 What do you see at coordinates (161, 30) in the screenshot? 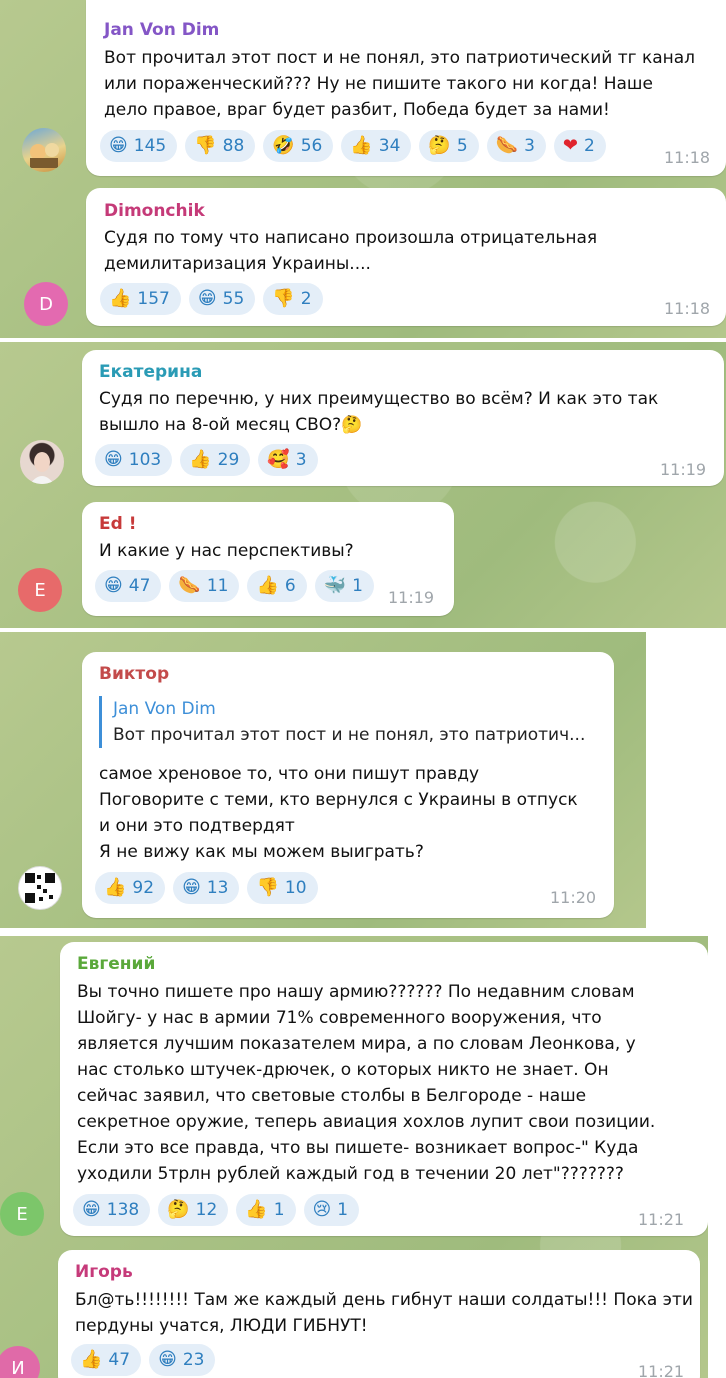
I see `message-author: Jan Von Dim` at bounding box center [161, 30].